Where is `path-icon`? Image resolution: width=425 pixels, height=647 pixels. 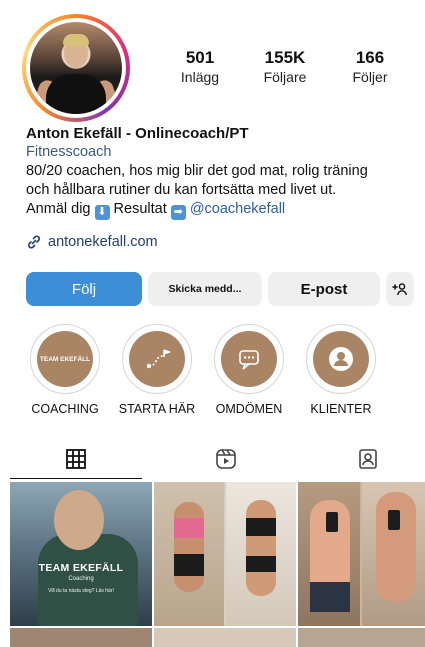
path-icon is located at coordinates (159, 359).